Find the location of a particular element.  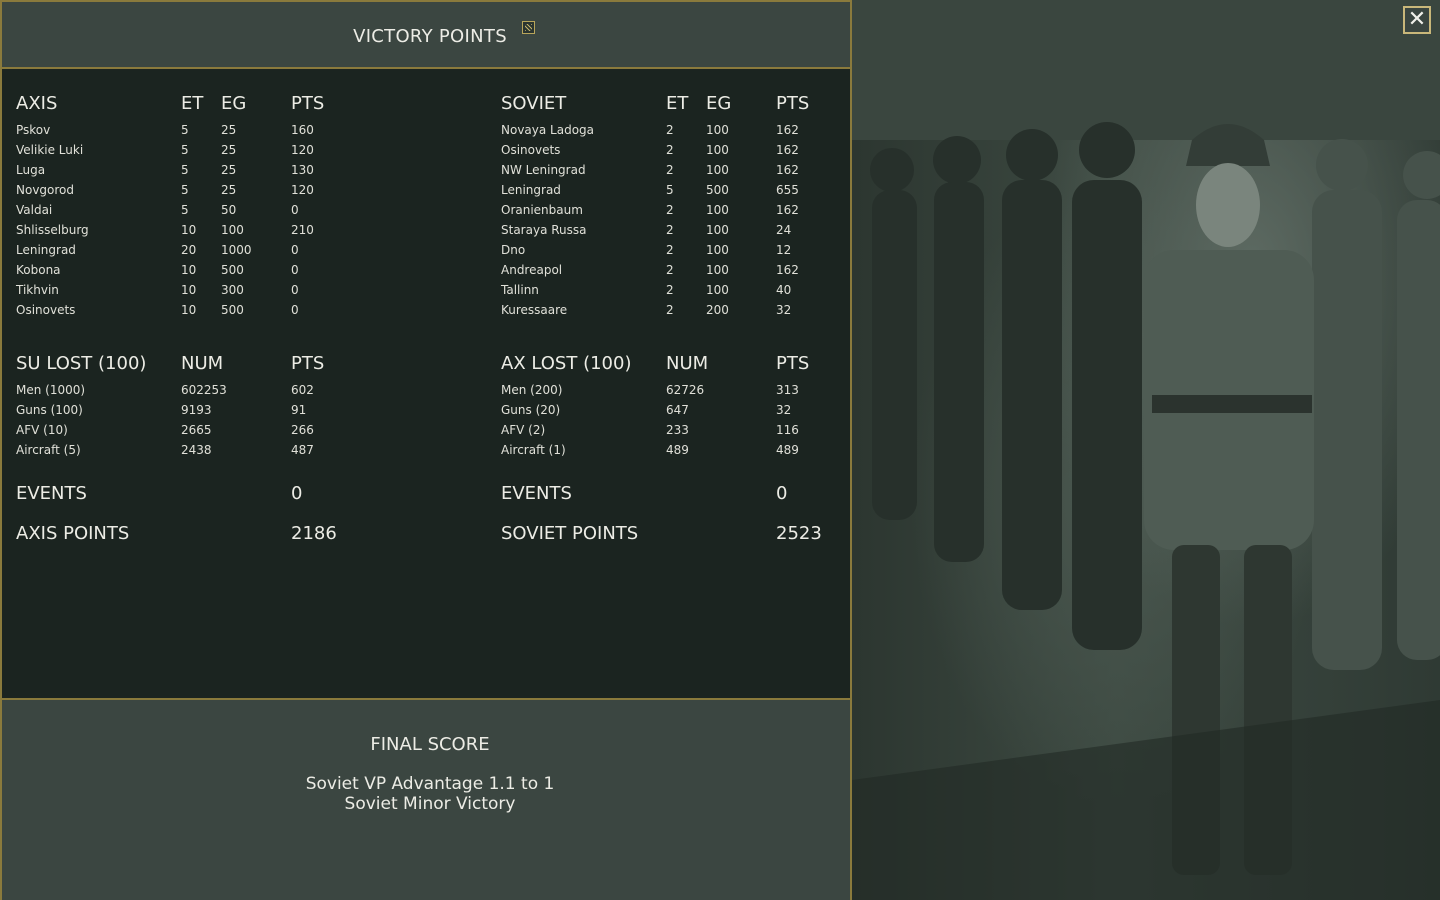

soviet_cities-cell: Novaya Ladoga is located at coordinates (548, 130).